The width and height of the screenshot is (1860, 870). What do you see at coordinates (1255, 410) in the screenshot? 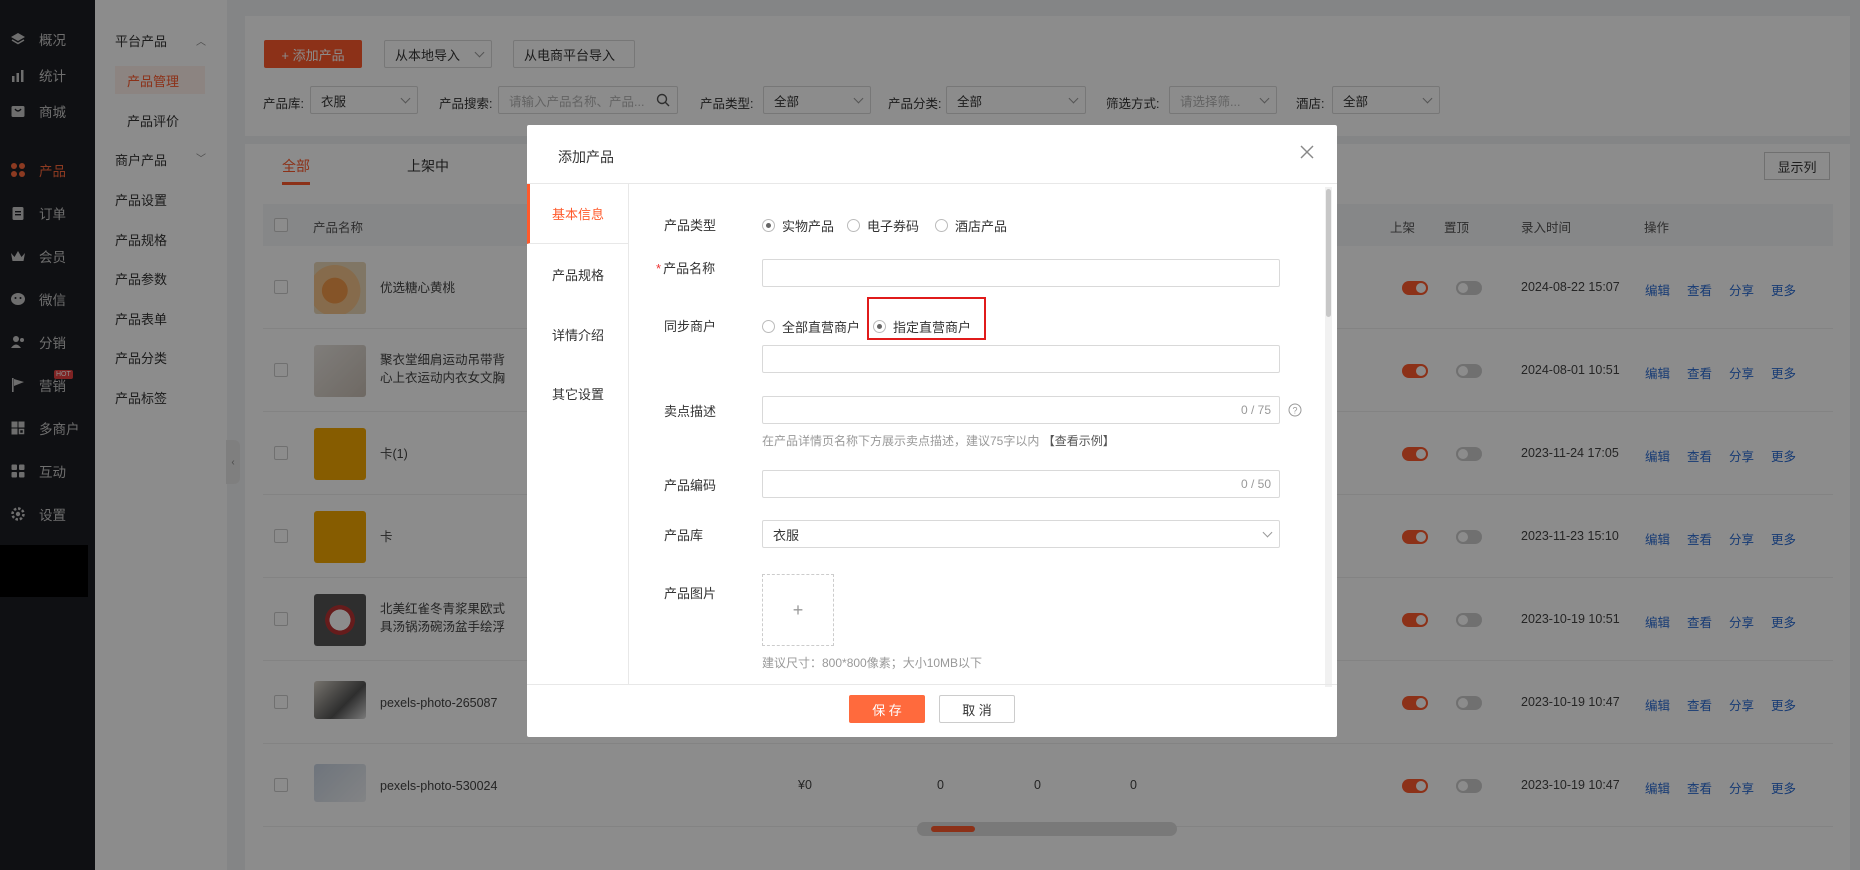
I see `char-counter: 0 / 75` at bounding box center [1255, 410].